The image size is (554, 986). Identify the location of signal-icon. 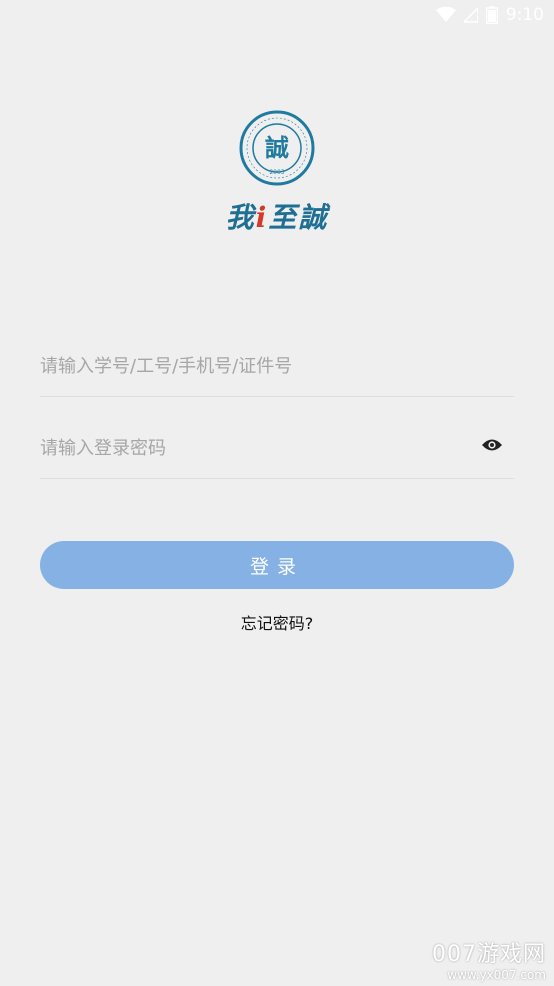
(470, 15).